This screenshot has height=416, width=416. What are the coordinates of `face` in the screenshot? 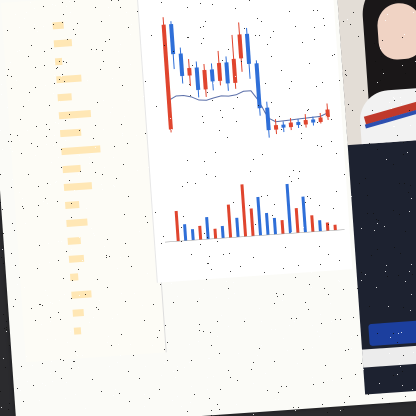 It's located at (395, 31).